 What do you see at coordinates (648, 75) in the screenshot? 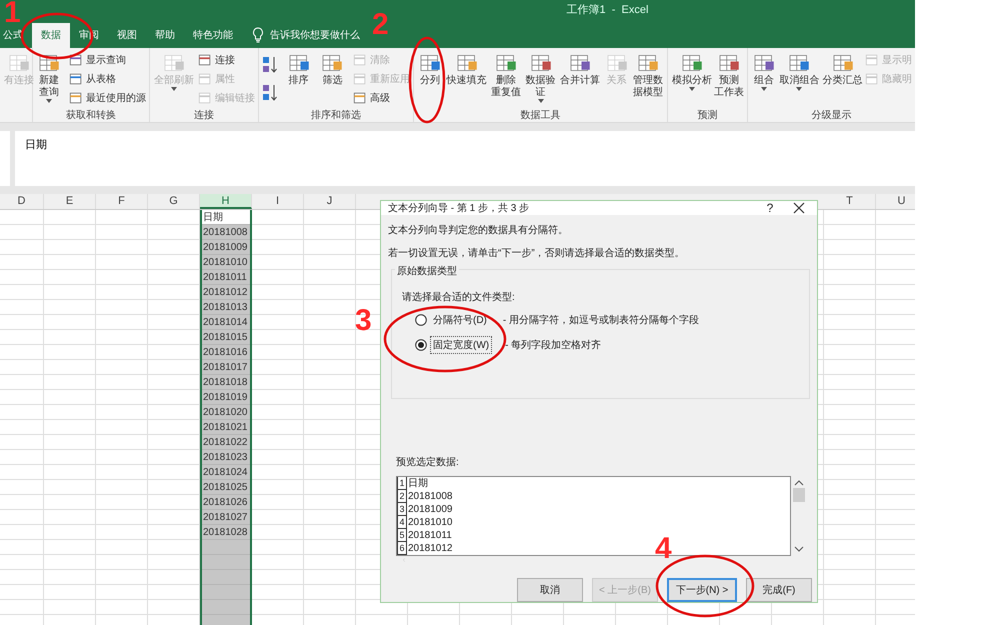
I see `ribbon-button: 管理数 据模型` at bounding box center [648, 75].